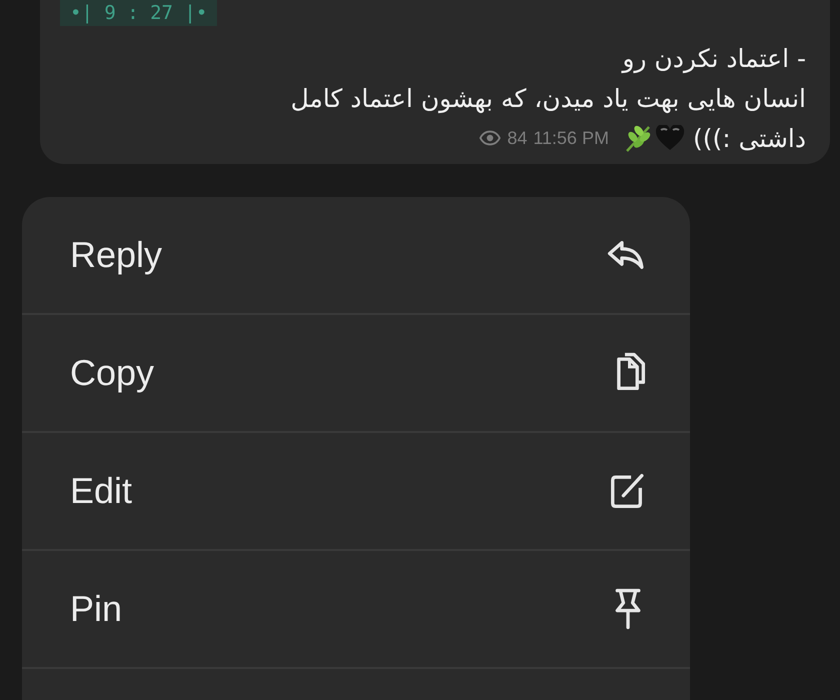  What do you see at coordinates (139, 13) in the screenshot?
I see `time-tag: •| 9 : 27 |•` at bounding box center [139, 13].